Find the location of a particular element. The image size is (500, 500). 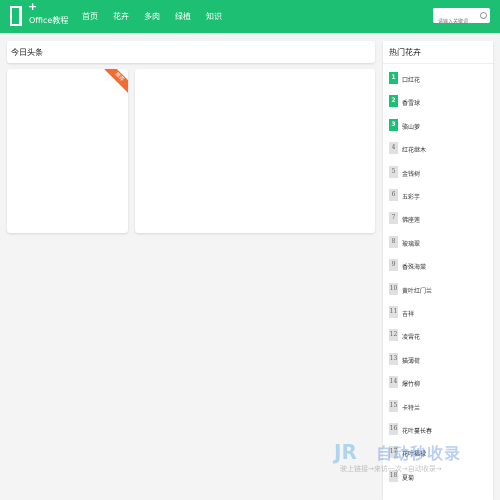

nav-item-succulents: 多肉 is located at coordinates (152, 16).